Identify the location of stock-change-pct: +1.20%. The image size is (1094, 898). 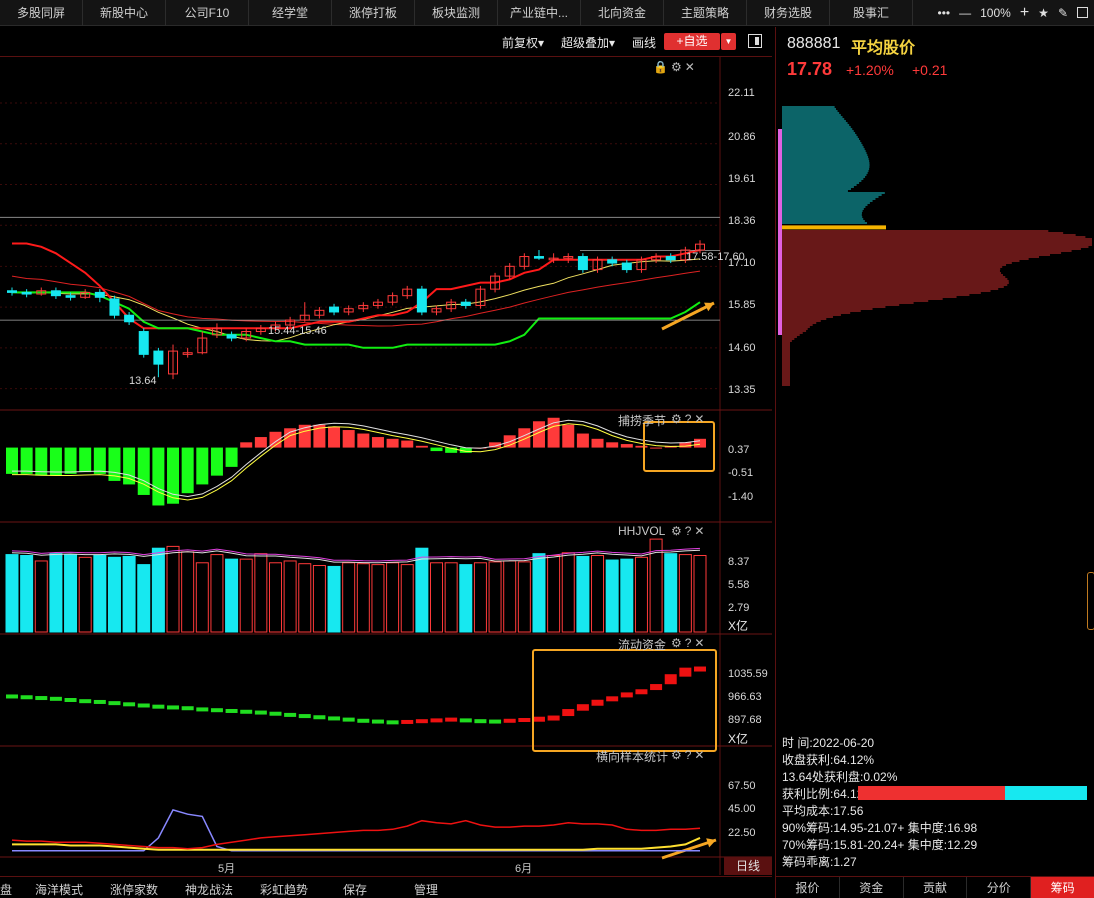
(870, 70).